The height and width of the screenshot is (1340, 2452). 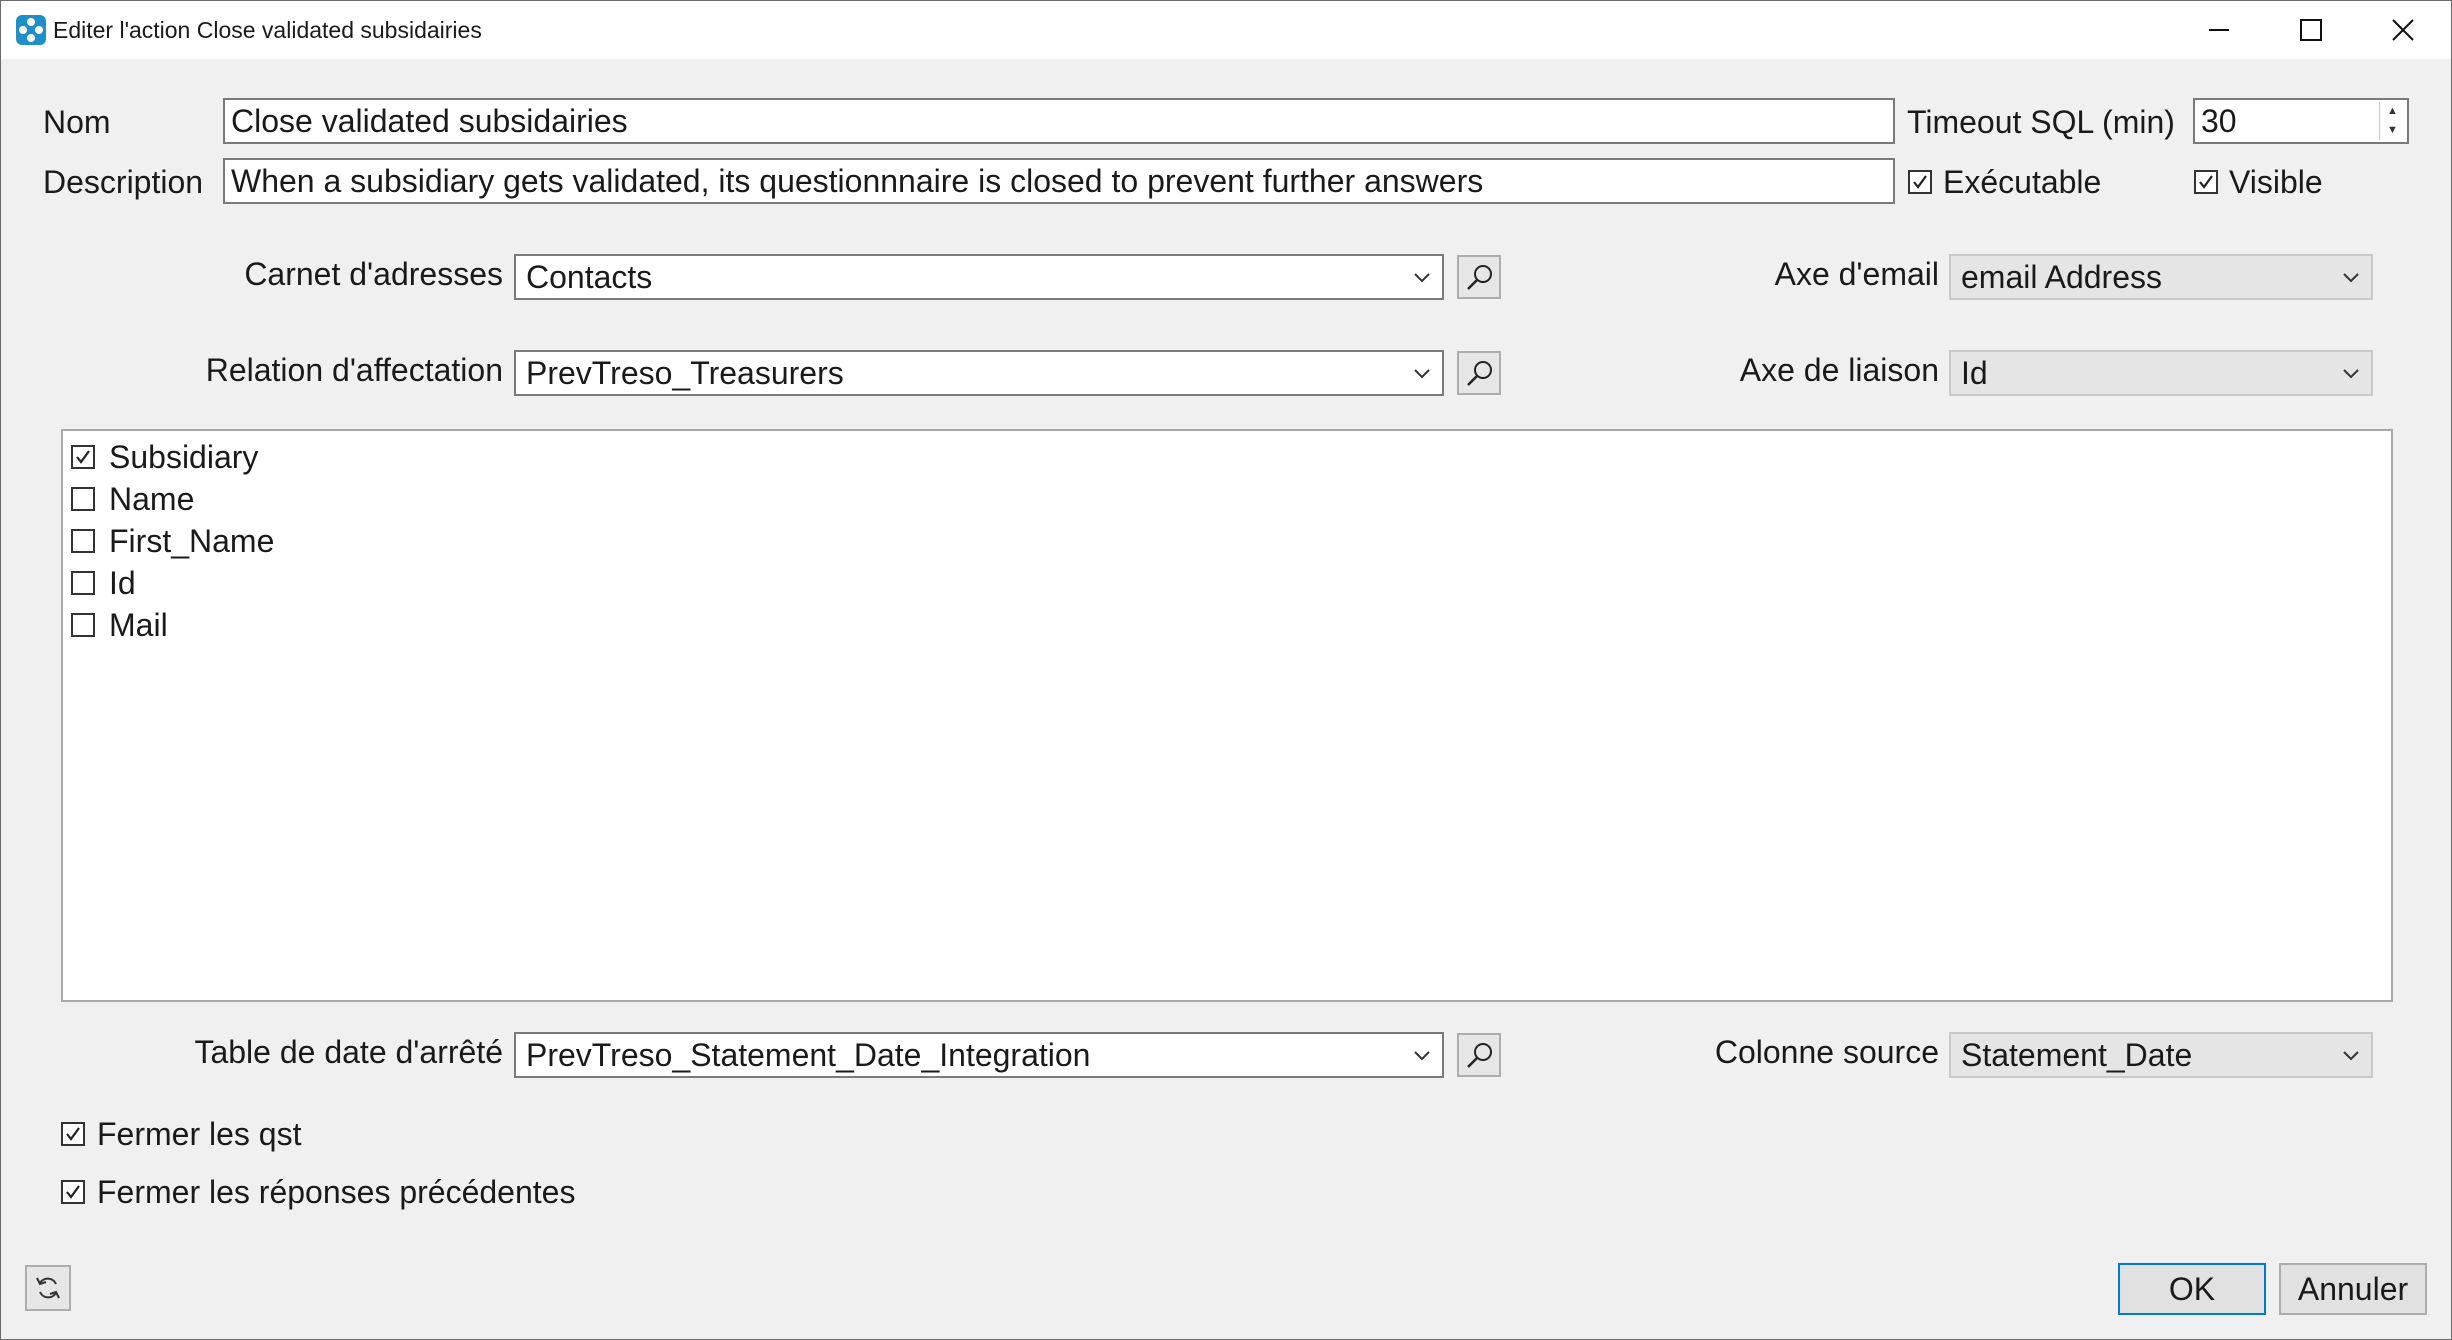 What do you see at coordinates (2392, 111) in the screenshot?
I see `spin-up-icon: ▲` at bounding box center [2392, 111].